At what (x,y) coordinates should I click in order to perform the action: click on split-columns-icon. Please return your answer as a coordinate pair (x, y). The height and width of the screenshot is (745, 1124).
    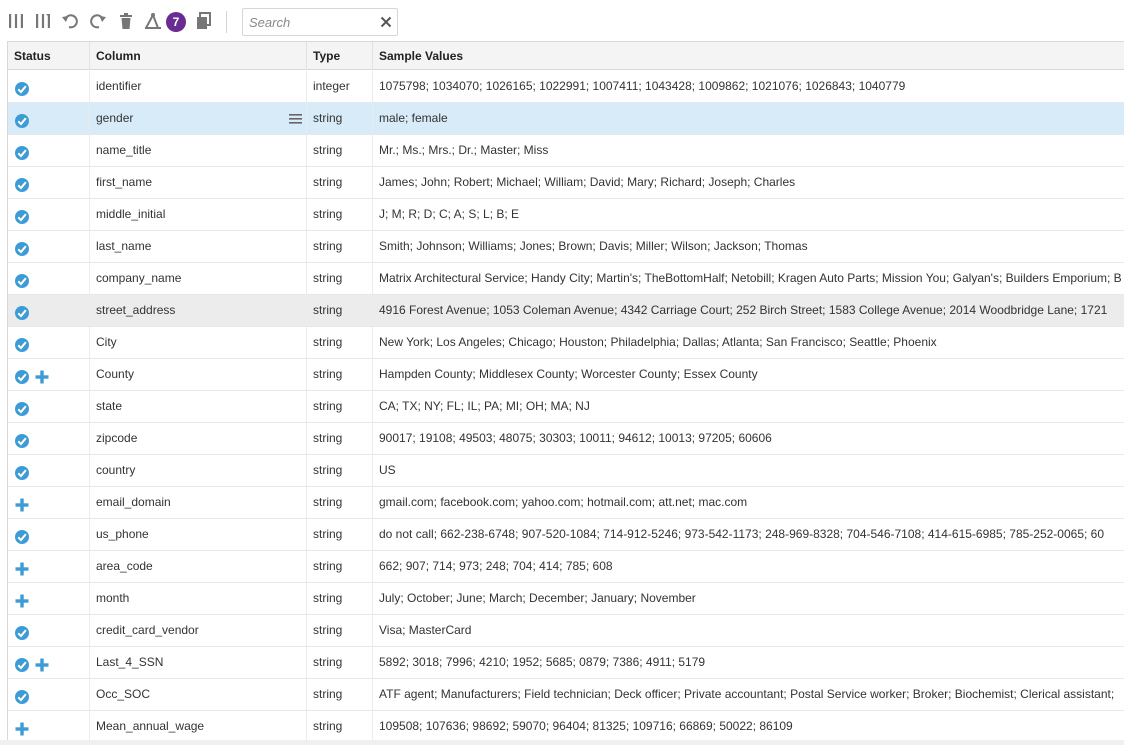
    Looking at the image, I should click on (43, 21).